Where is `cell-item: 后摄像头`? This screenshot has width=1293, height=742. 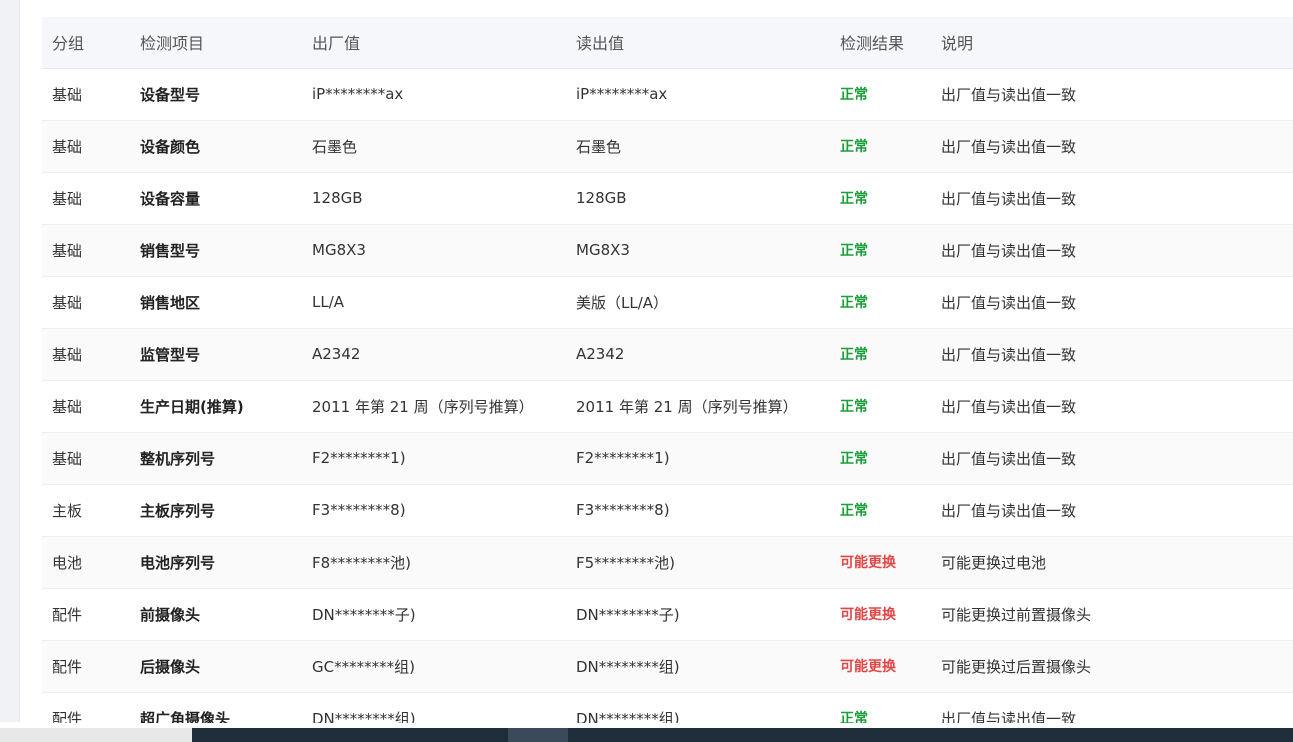 cell-item: 后摄像头 is located at coordinates (170, 666).